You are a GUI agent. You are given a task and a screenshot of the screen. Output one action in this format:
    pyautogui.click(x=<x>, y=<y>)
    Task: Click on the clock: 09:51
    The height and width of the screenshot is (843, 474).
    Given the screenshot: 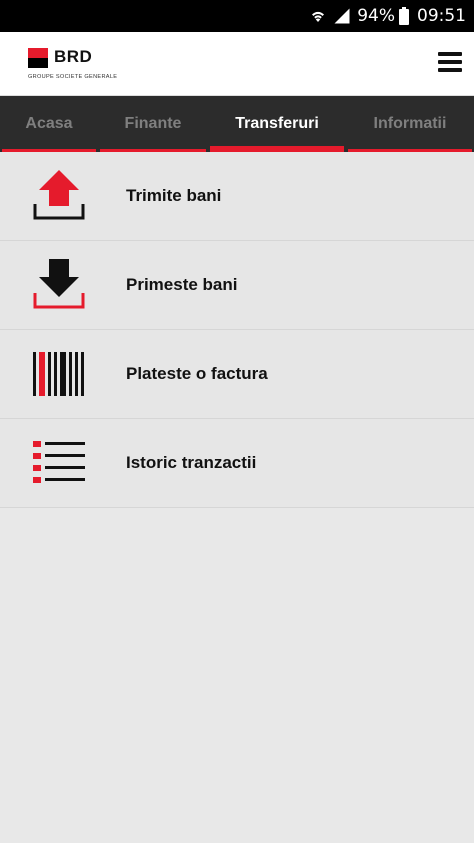 What is the action you would take?
    pyautogui.click(x=441, y=16)
    